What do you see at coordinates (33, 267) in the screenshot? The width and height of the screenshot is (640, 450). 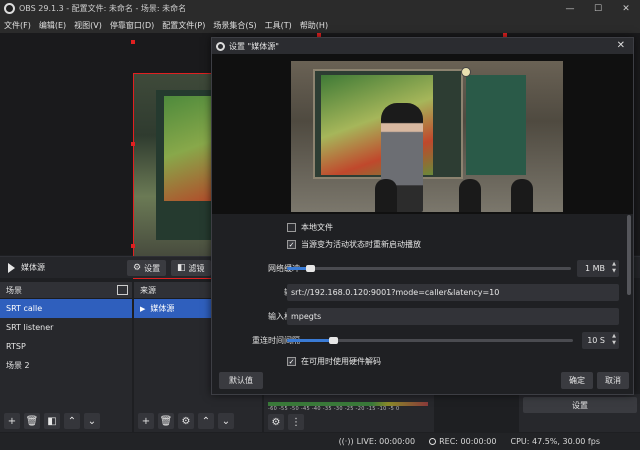 I see `current-source-name: 媒体源` at bounding box center [33, 267].